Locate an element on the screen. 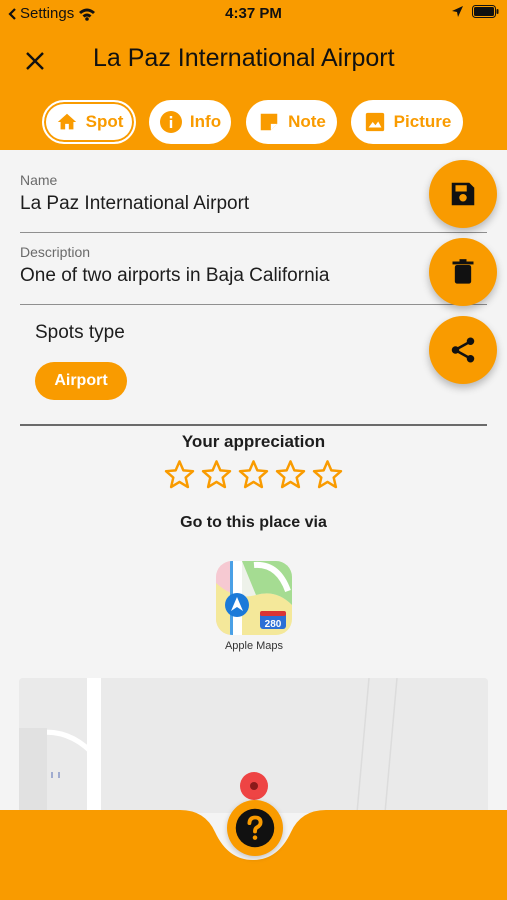 Image resolution: width=507 pixels, height=900 pixels. tab-spot: Spot is located at coordinates (89, 122).